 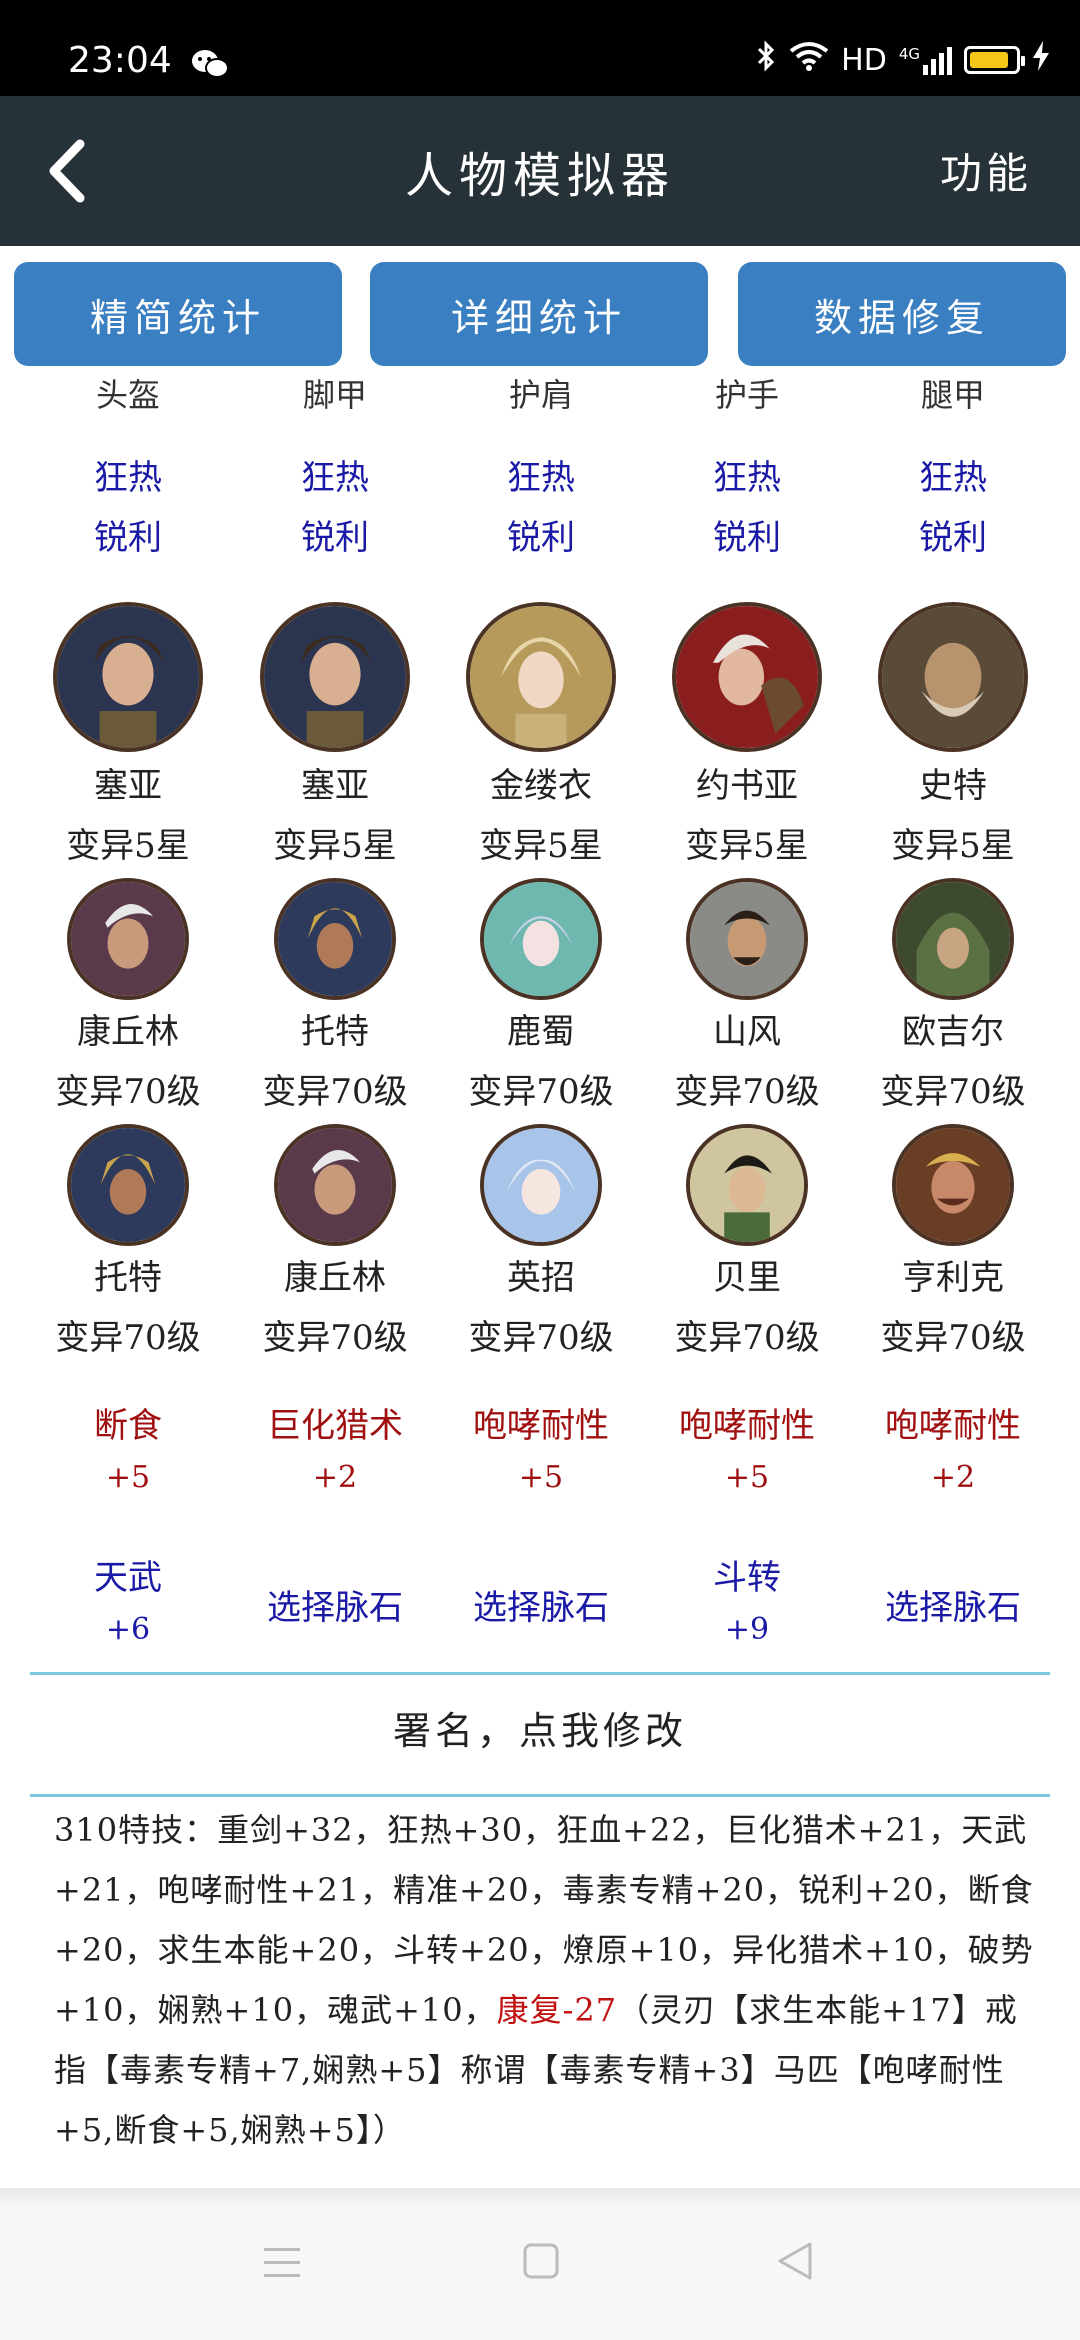 I want to click on clock: 23:04, so click(x=120, y=60).